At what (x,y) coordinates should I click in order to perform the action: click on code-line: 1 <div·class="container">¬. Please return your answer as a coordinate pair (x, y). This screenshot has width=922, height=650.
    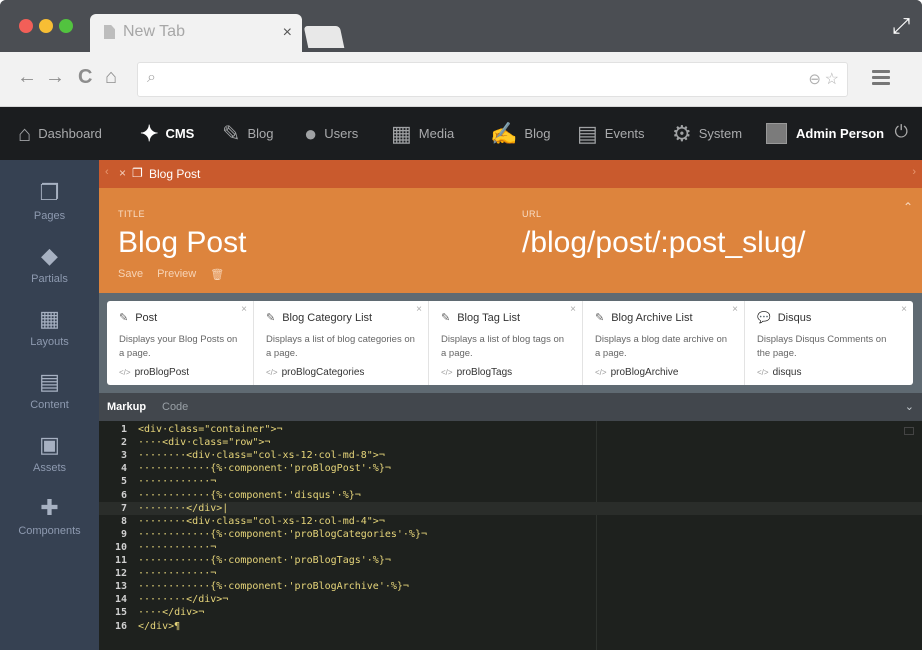
    Looking at the image, I should click on (510, 429).